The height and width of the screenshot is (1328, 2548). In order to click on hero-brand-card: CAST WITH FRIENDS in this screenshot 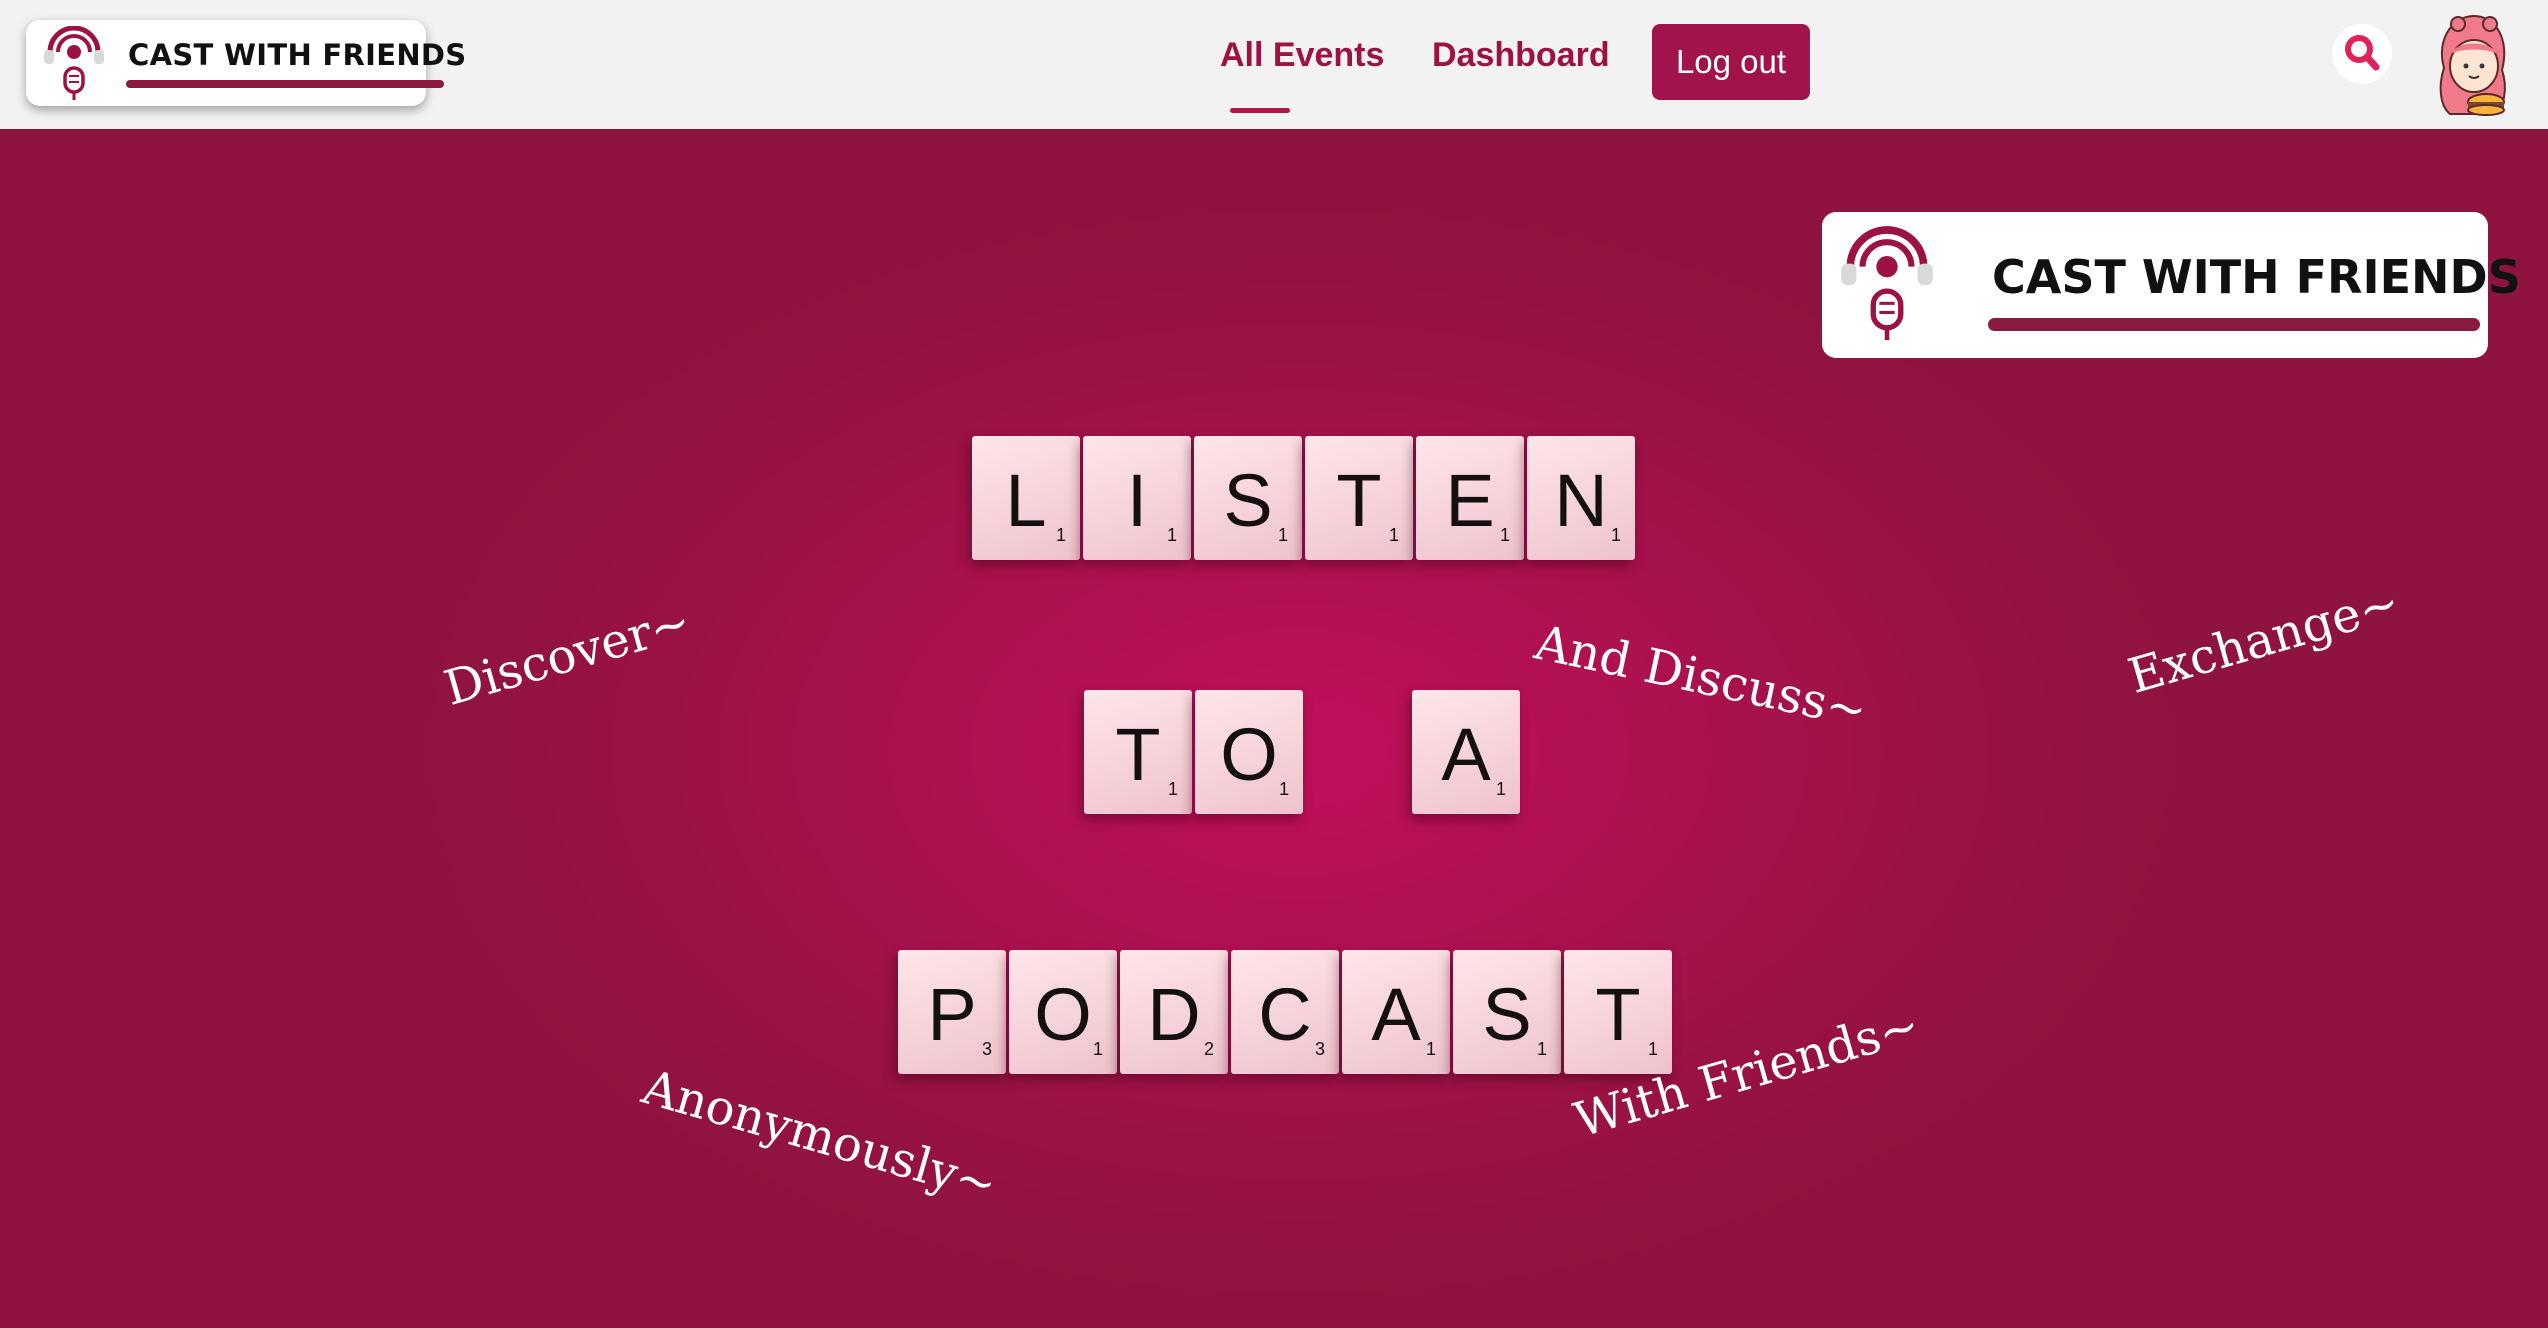, I will do `click(2171, 285)`.